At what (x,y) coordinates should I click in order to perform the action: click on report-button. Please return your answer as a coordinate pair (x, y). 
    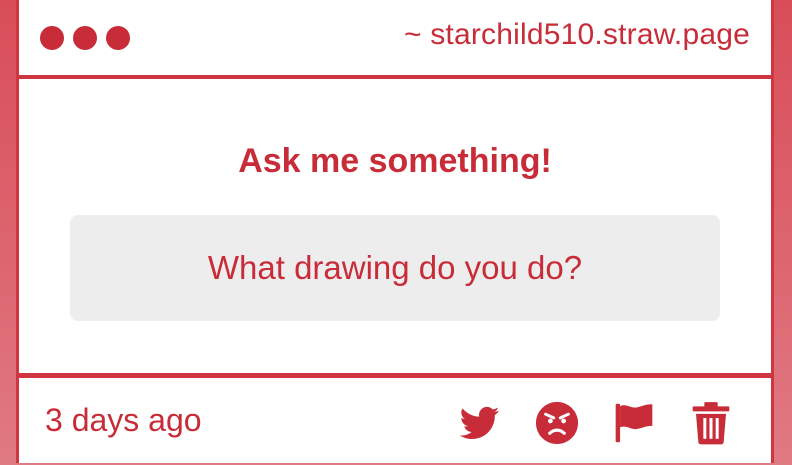
    Looking at the image, I should click on (634, 423).